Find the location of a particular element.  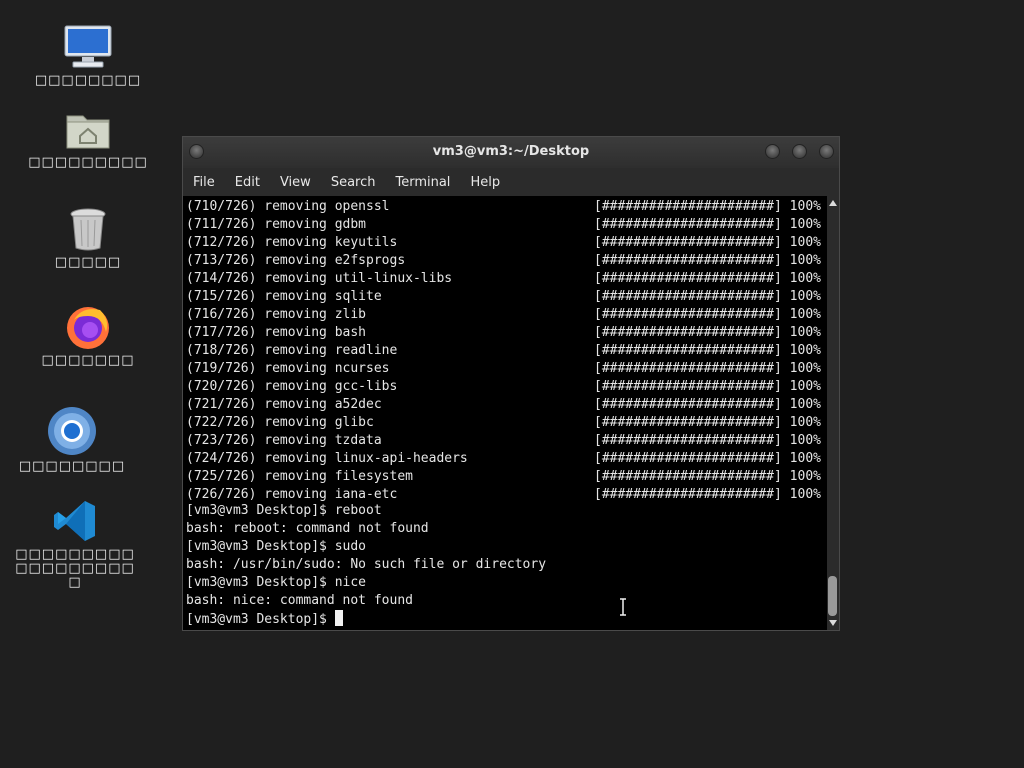

home-folder-icon is located at coordinates (88, 126).